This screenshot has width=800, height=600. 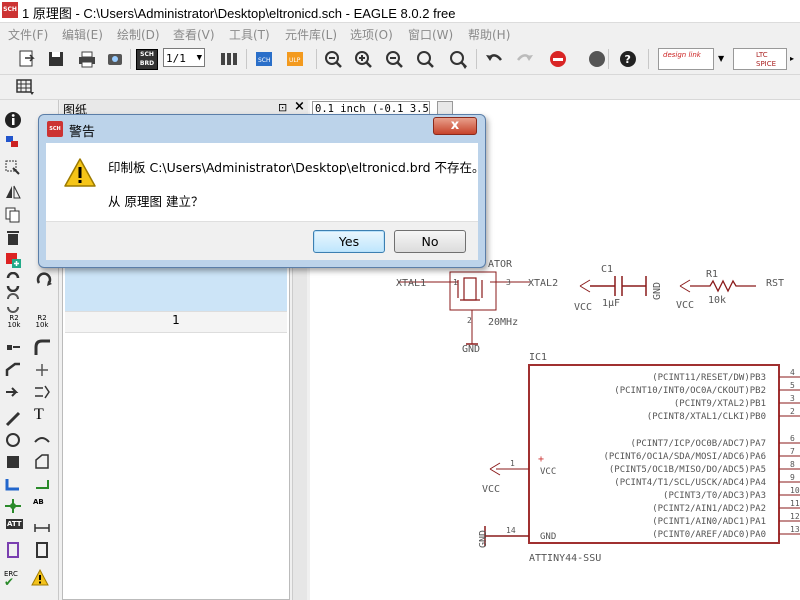 I want to click on menu-view: 查看(V), so click(x=194, y=34).